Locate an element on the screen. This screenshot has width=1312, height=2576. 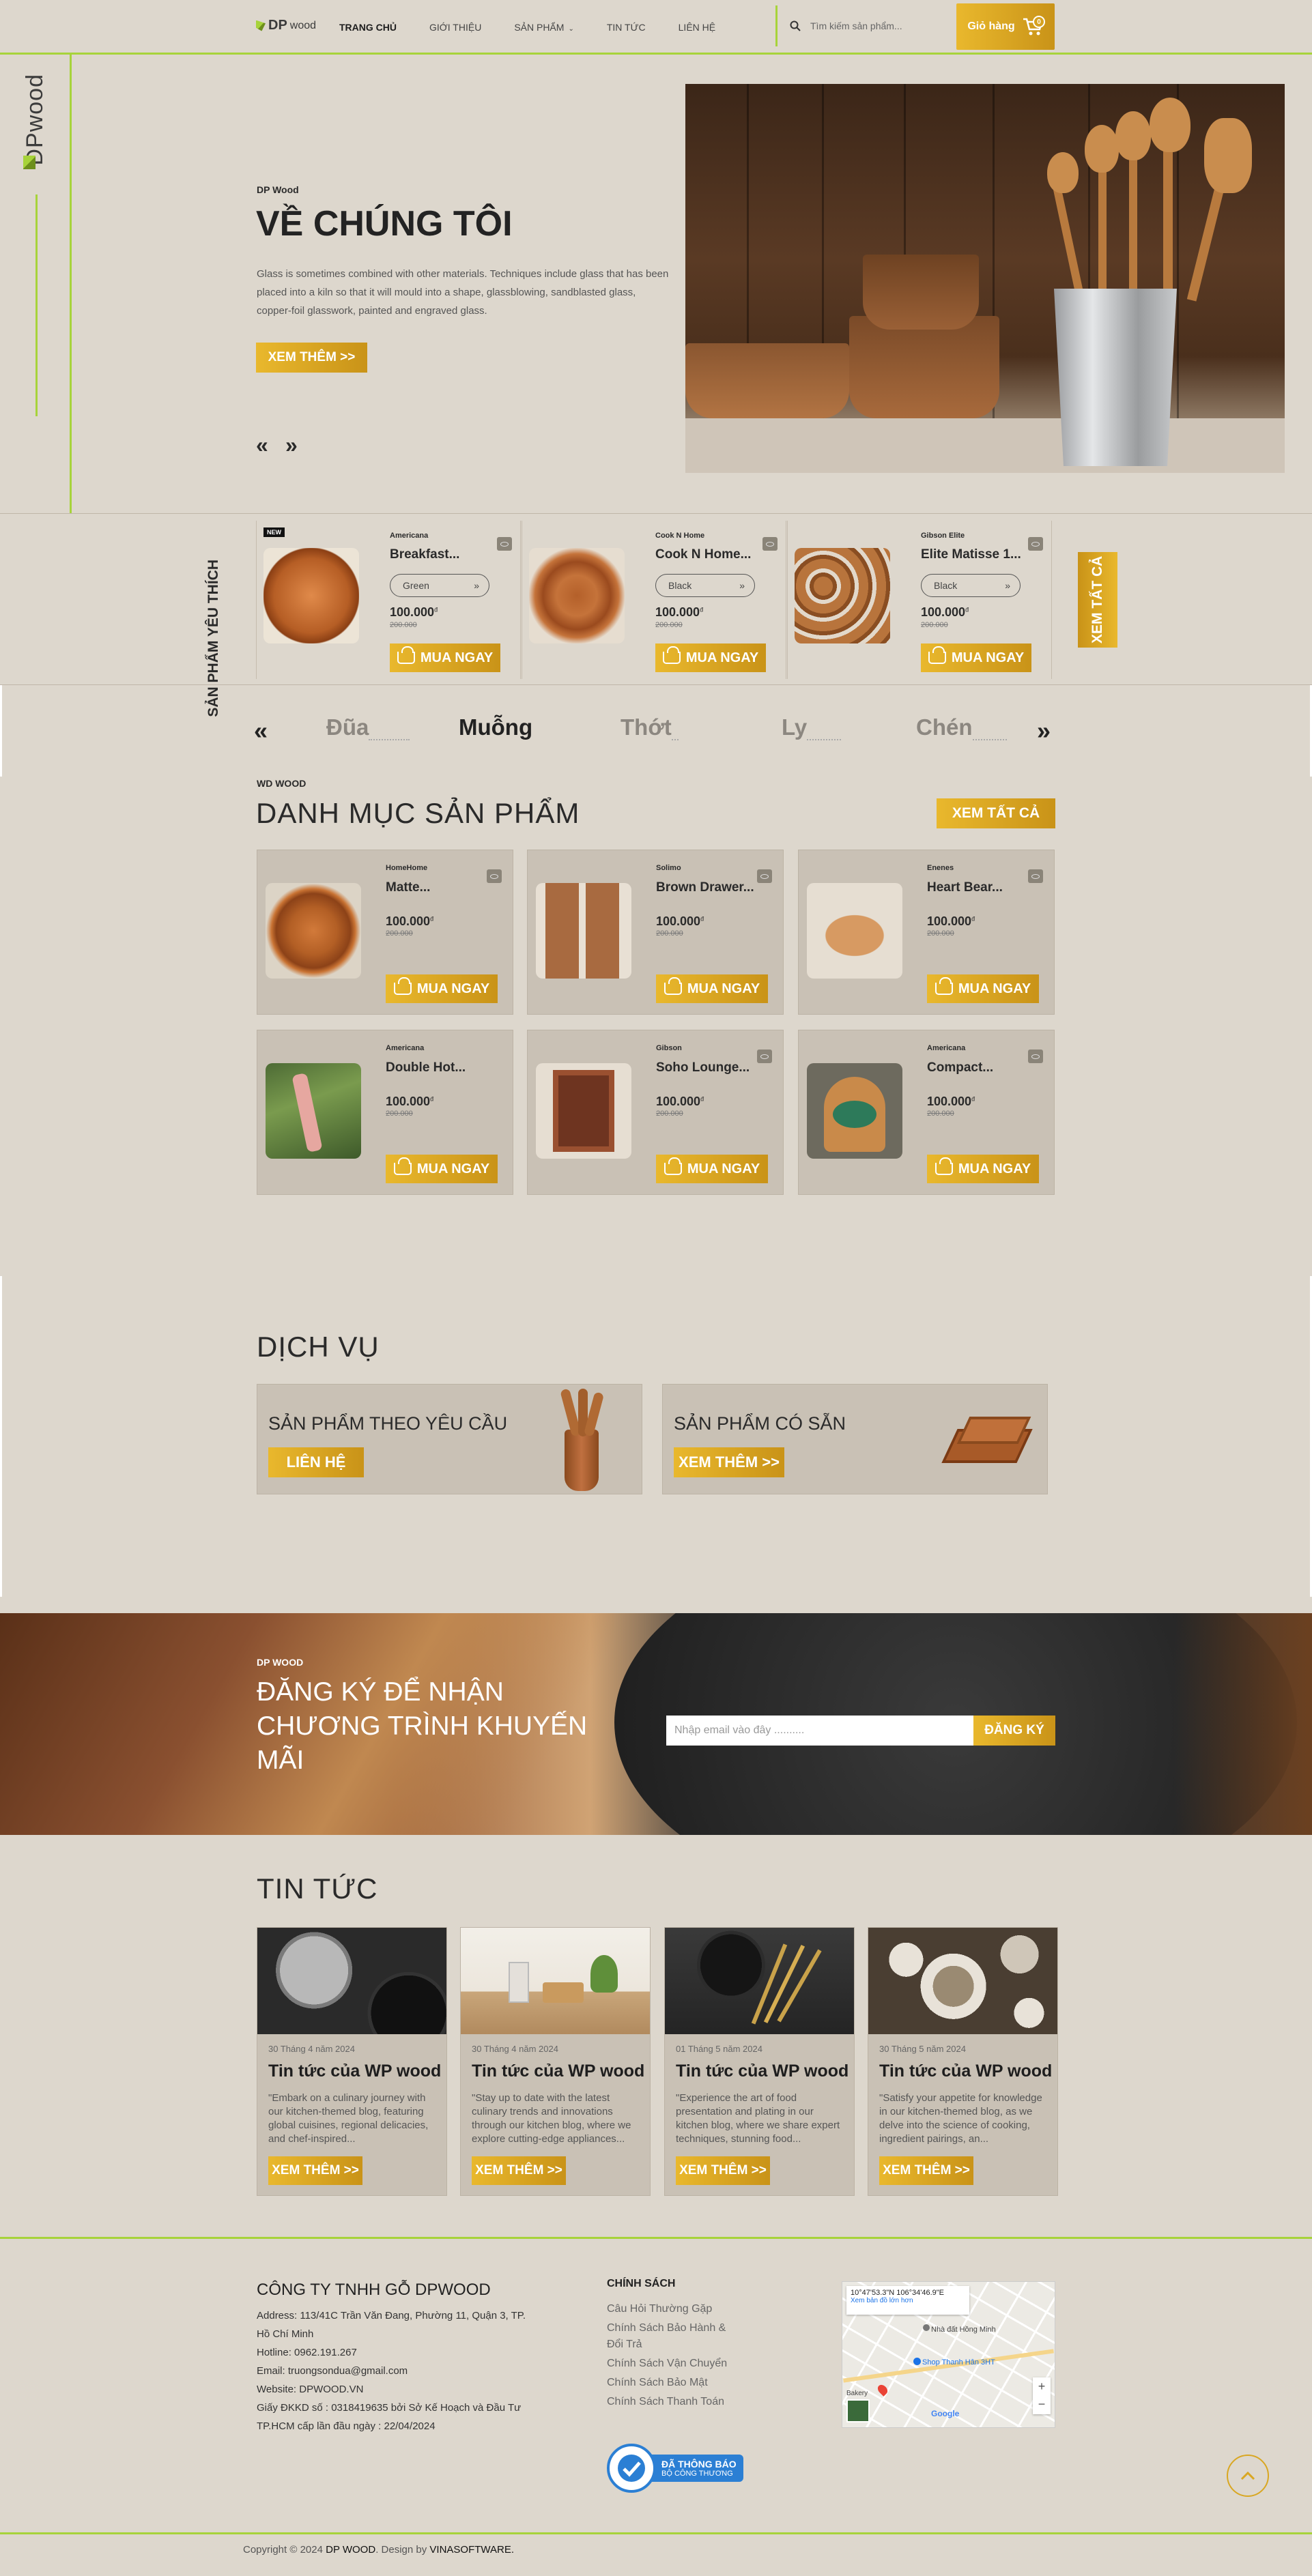
service-card: SẢN PHẨM CÓ SẴN XEM THÊM >> is located at coordinates (855, 1439).